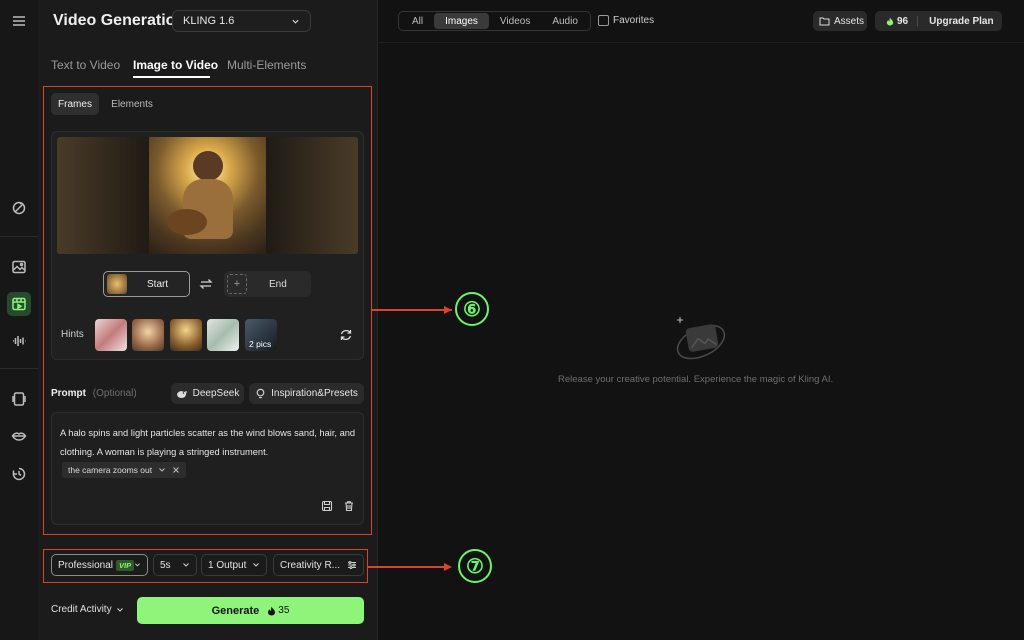 The height and width of the screenshot is (640, 1024). Describe the element at coordinates (119, 20) in the screenshot. I see `page-title: Video Generation` at that location.